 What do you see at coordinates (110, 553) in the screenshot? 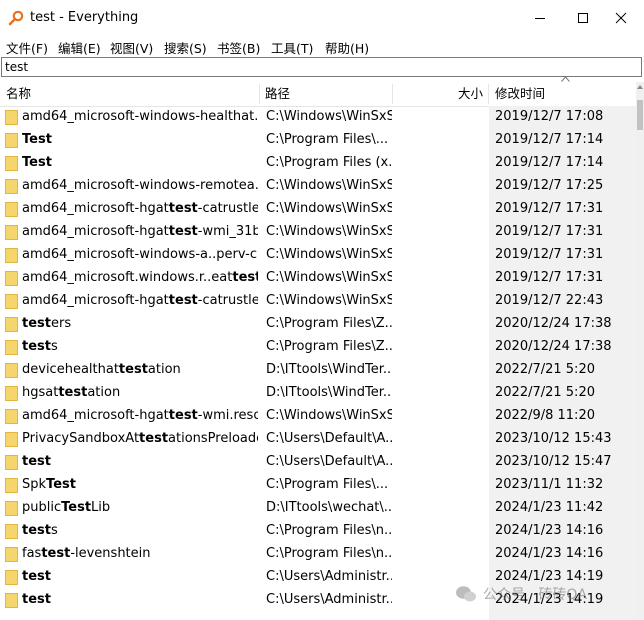
I see `name-text: -levenshtein` at bounding box center [110, 553].